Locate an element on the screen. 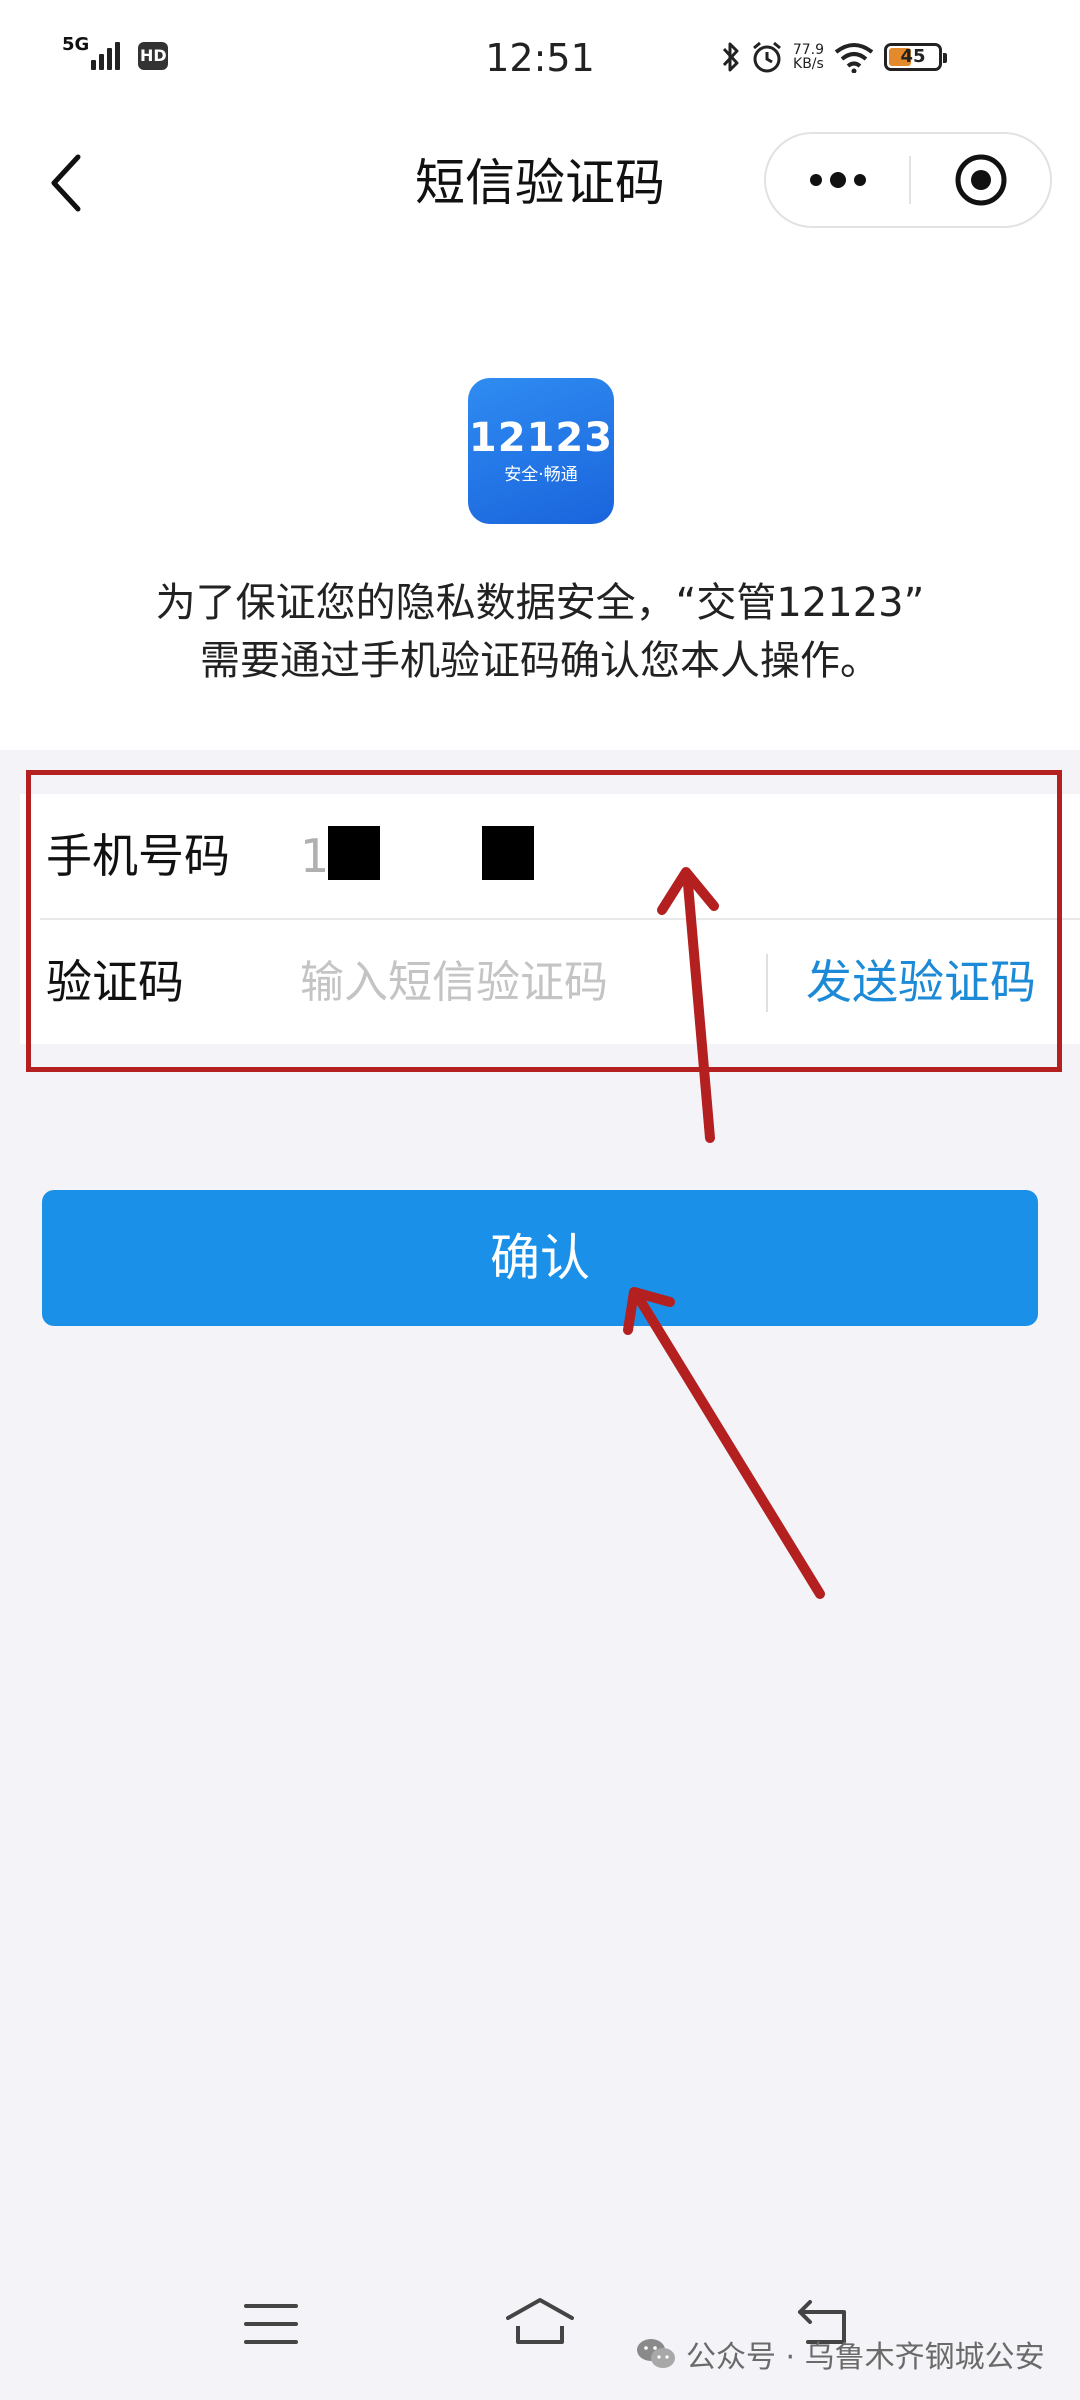 This screenshot has width=1080, height=2400. code-label: 验证码 is located at coordinates (115, 982).